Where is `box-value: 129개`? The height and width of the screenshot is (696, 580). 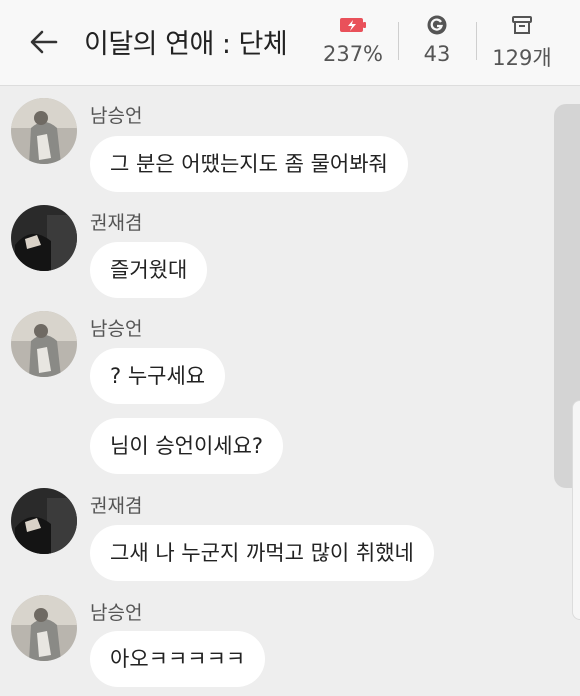
box-value: 129개 is located at coordinates (522, 58).